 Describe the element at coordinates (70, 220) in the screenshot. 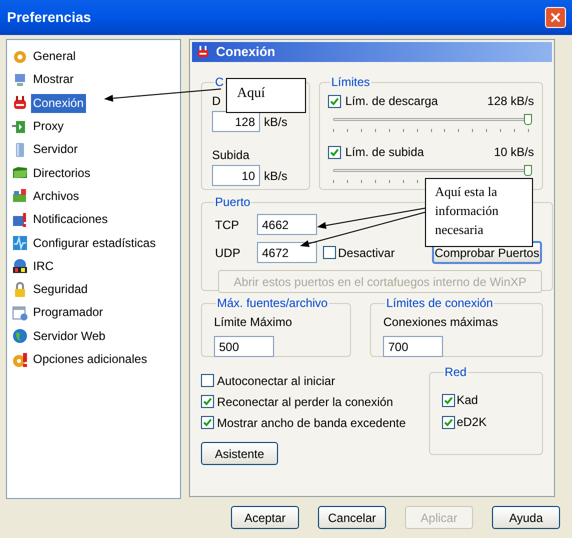

I see `sidebar-item: Notificaciones` at that location.